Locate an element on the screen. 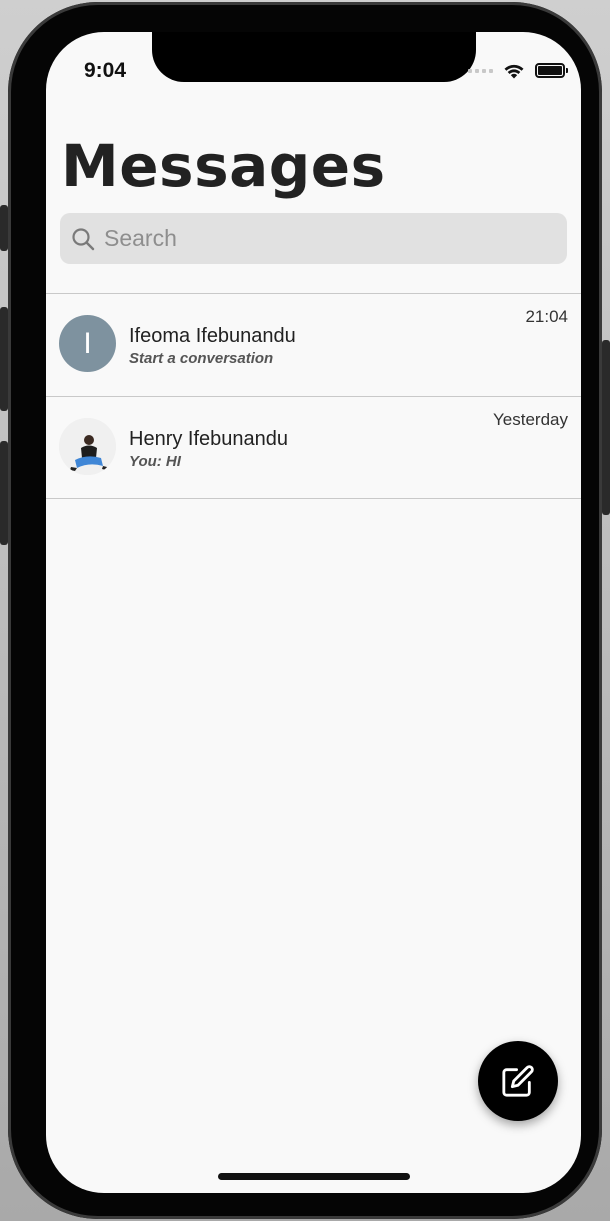 The image size is (610, 1221). profile-photo is located at coordinates (87, 446).